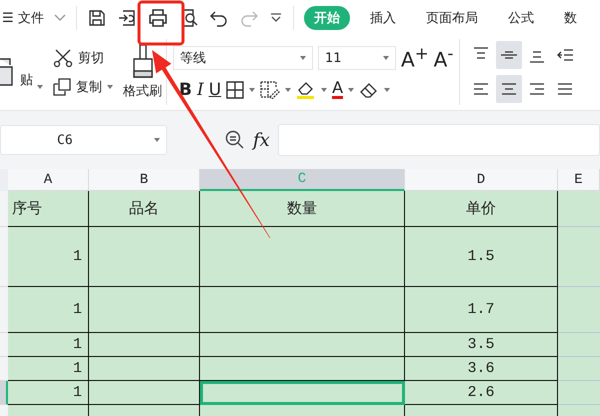  Describe the element at coordinates (185, 90) in the screenshot. I see `bold-button: B` at that location.